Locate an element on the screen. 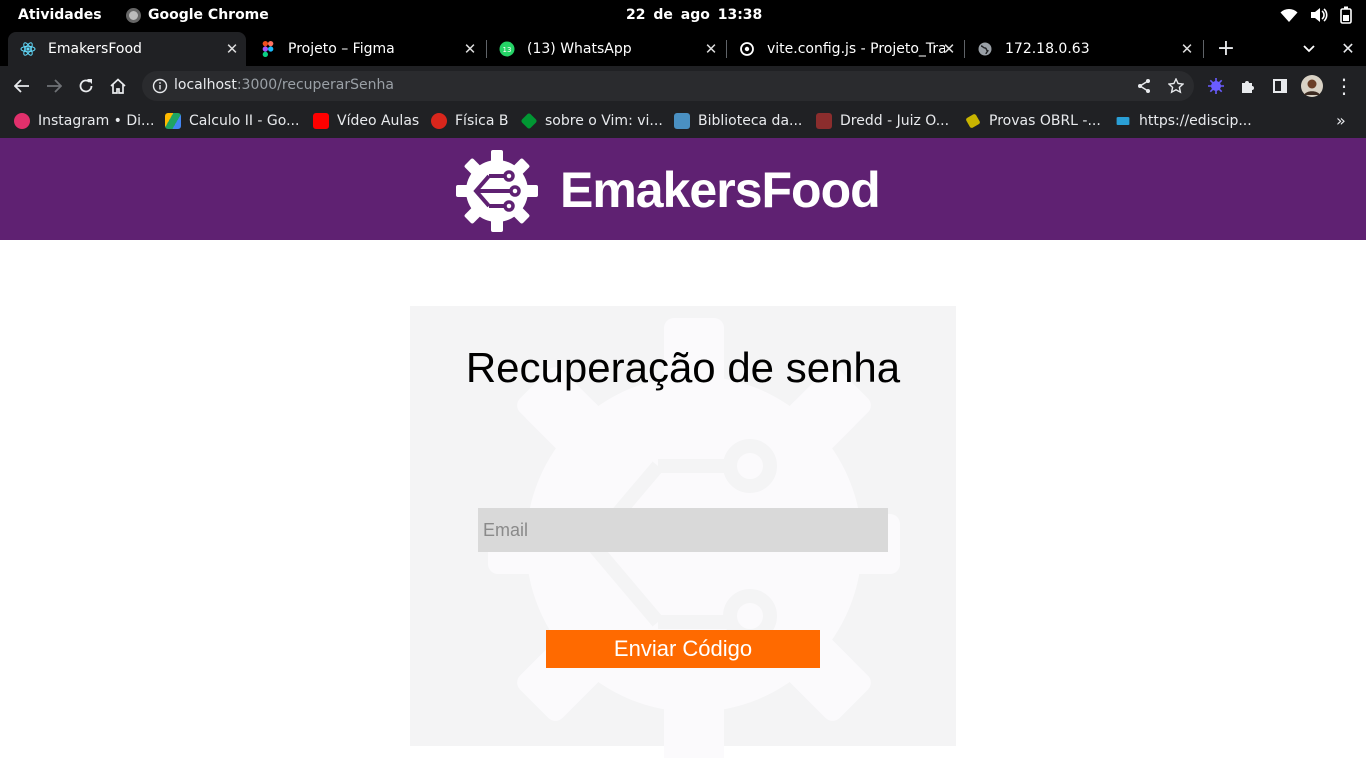 Image resolution: width=1366 pixels, height=768 pixels. tab-label: EmakersFood is located at coordinates (95, 49).